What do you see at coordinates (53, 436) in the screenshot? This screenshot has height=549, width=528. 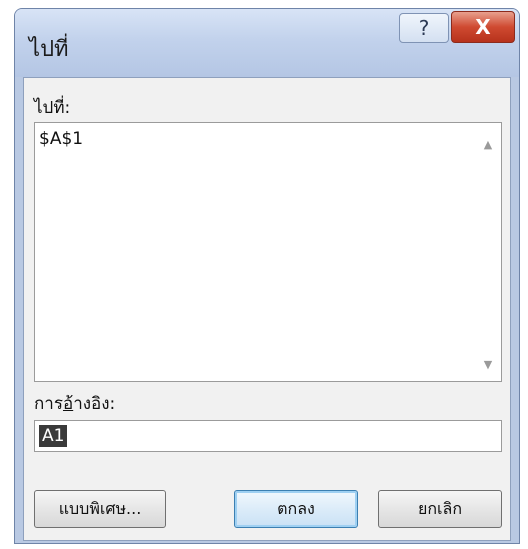 I see `reference-input-value: A1` at bounding box center [53, 436].